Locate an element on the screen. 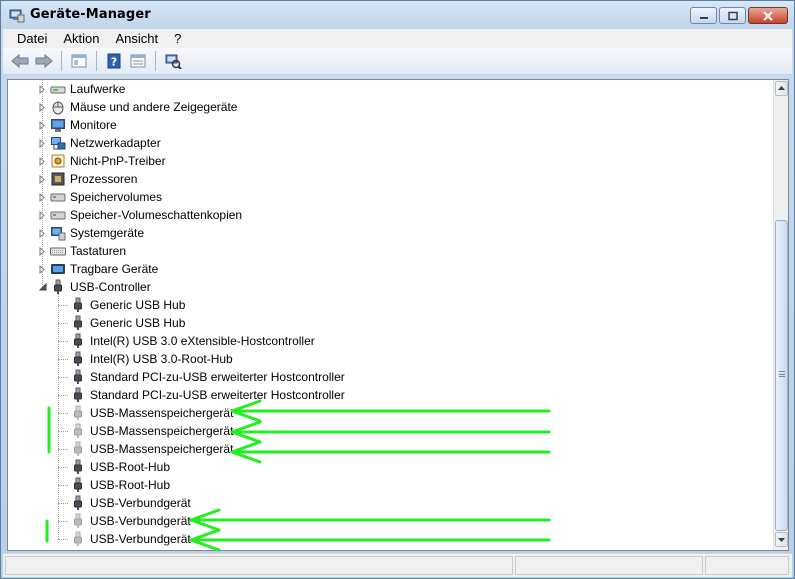  tree-category-1: Mäuse und andere Zeigegeräte is located at coordinates (137, 107).